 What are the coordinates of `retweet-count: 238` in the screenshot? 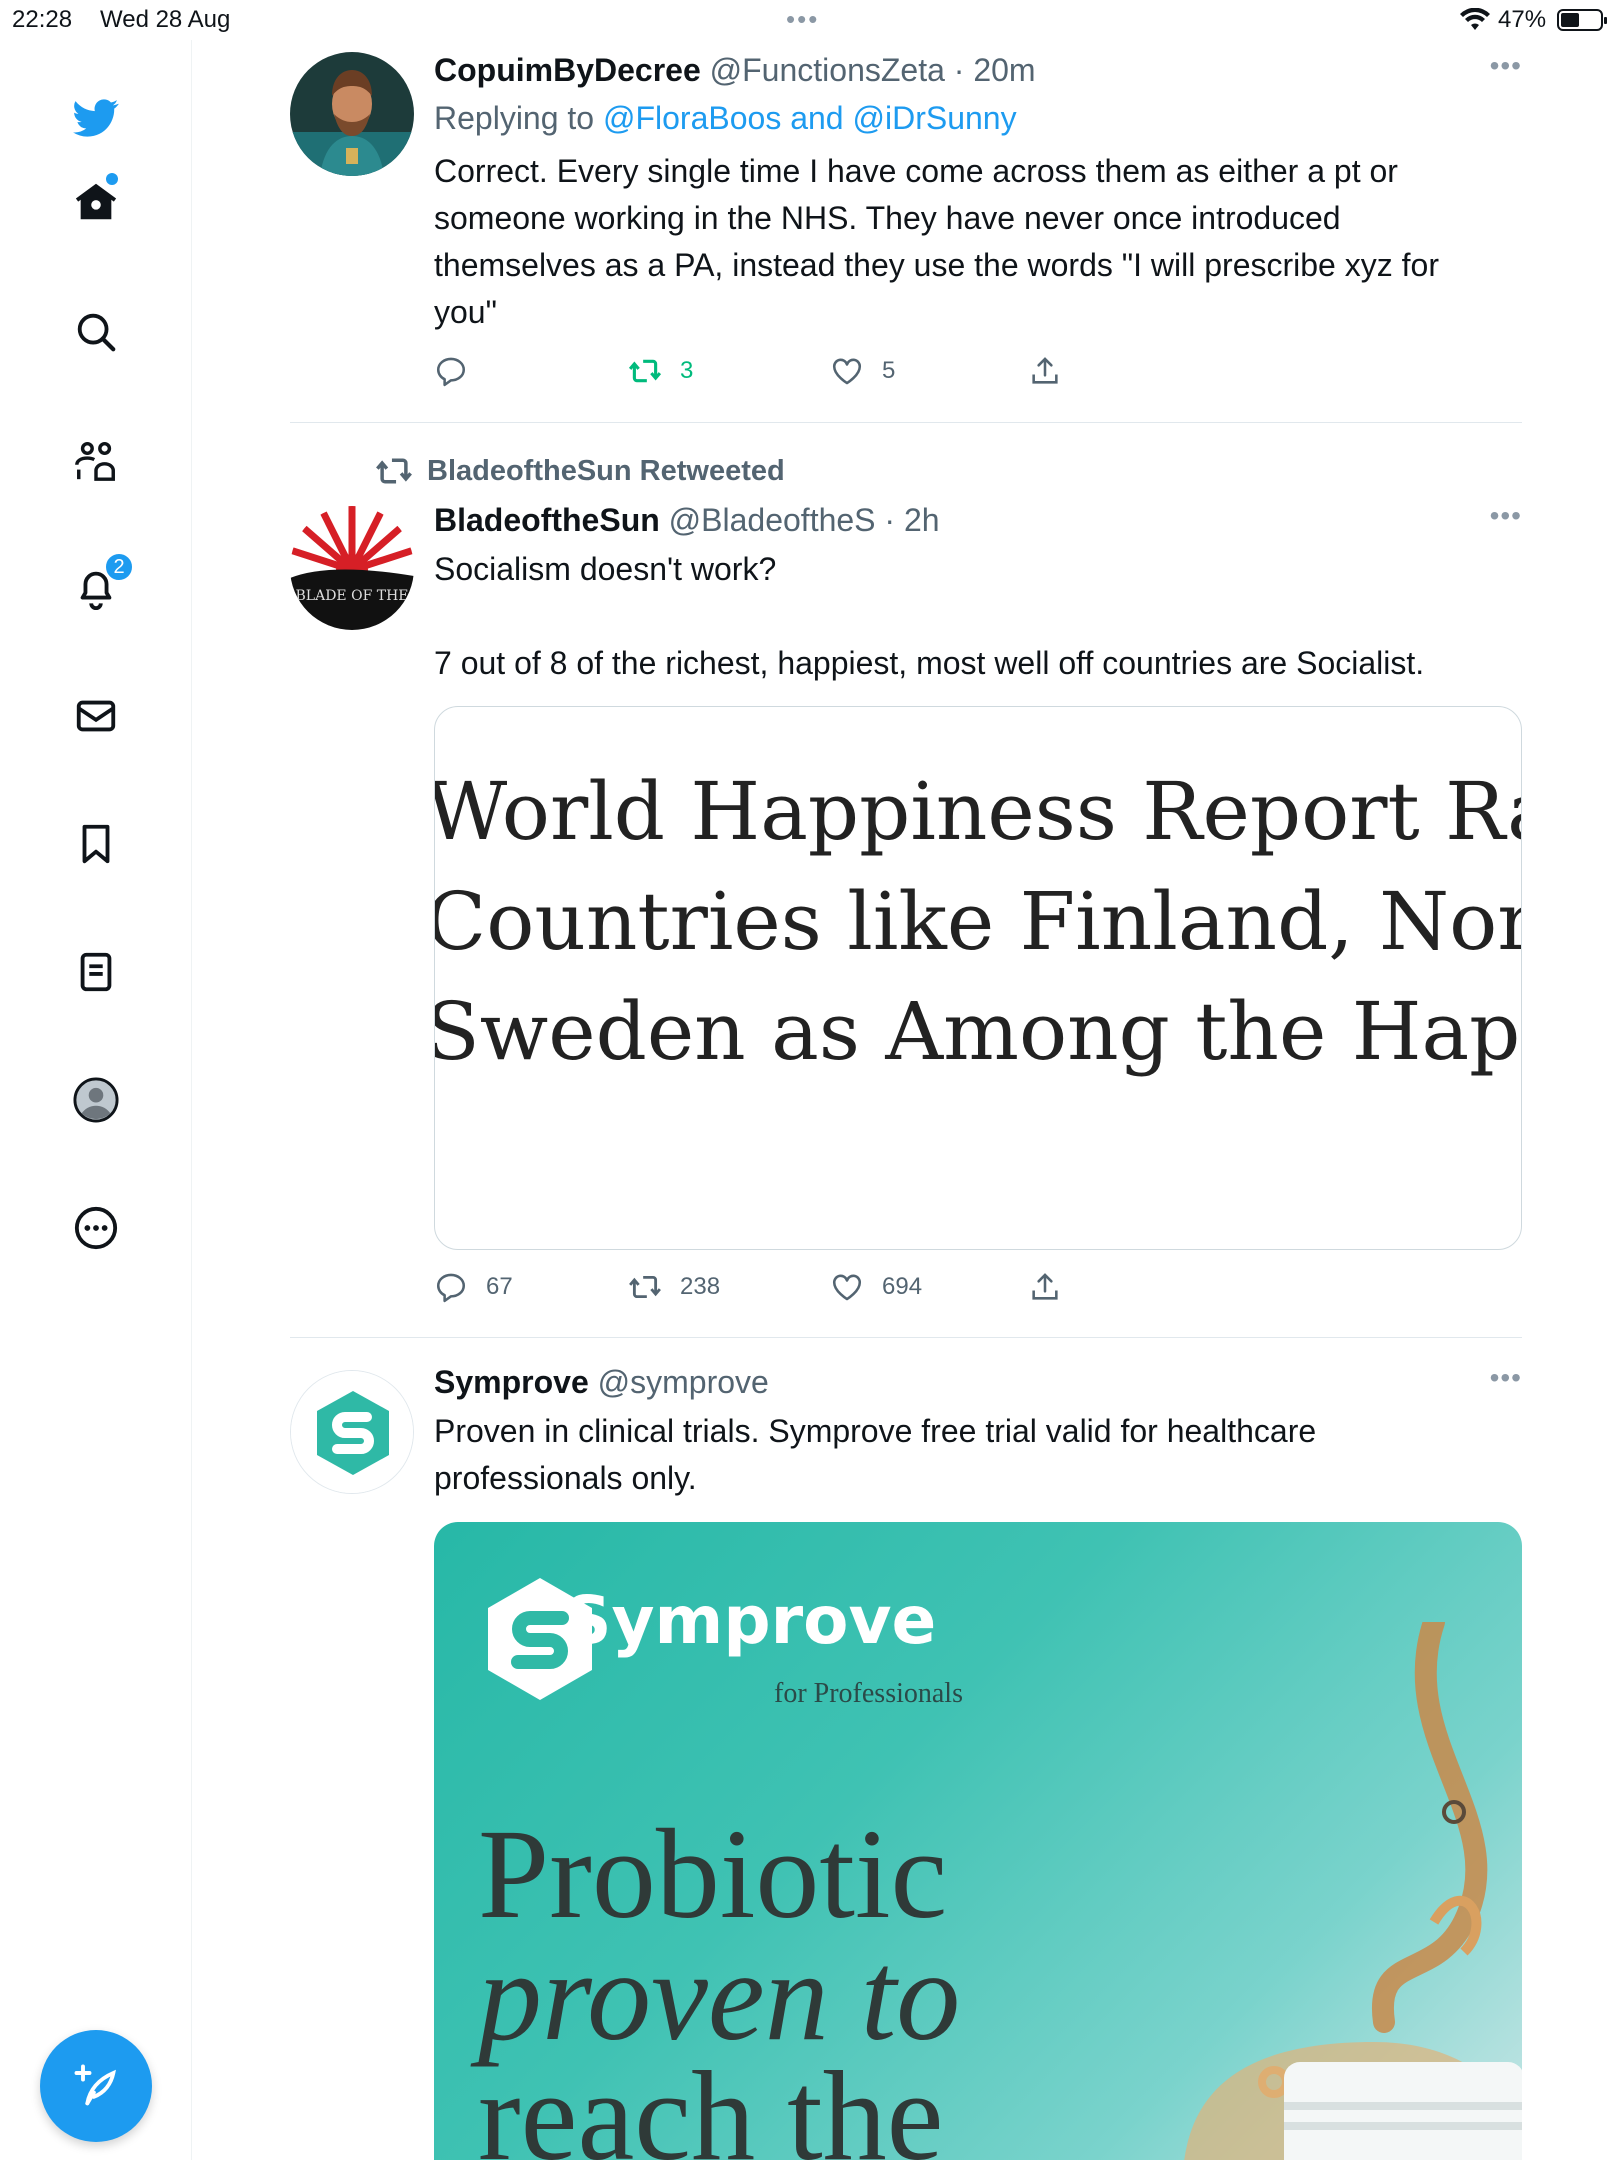 It's located at (700, 1286).